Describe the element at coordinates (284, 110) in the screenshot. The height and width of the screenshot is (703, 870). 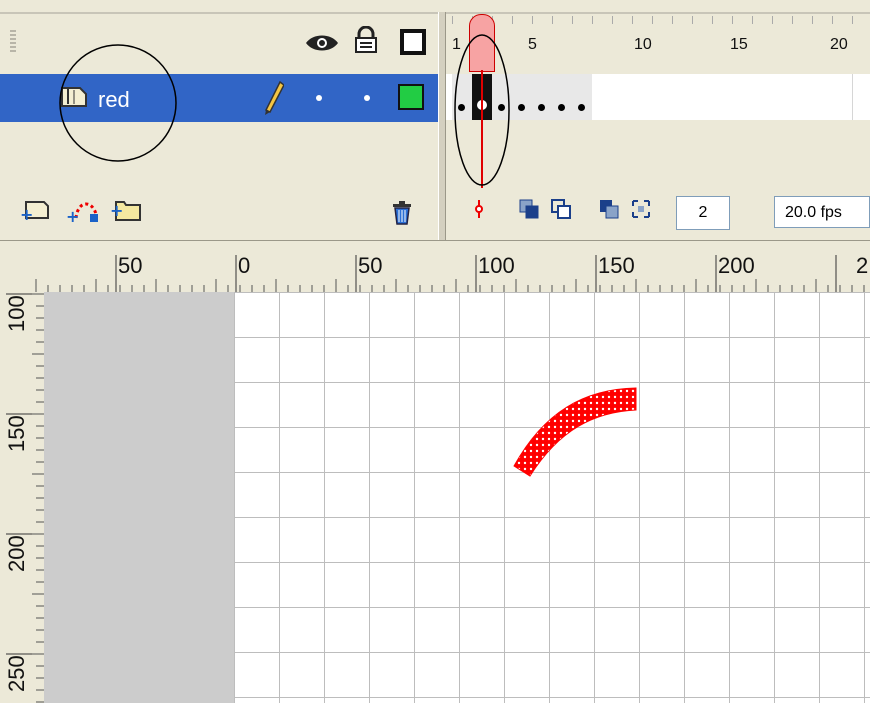
I see `annotation-circles` at that location.